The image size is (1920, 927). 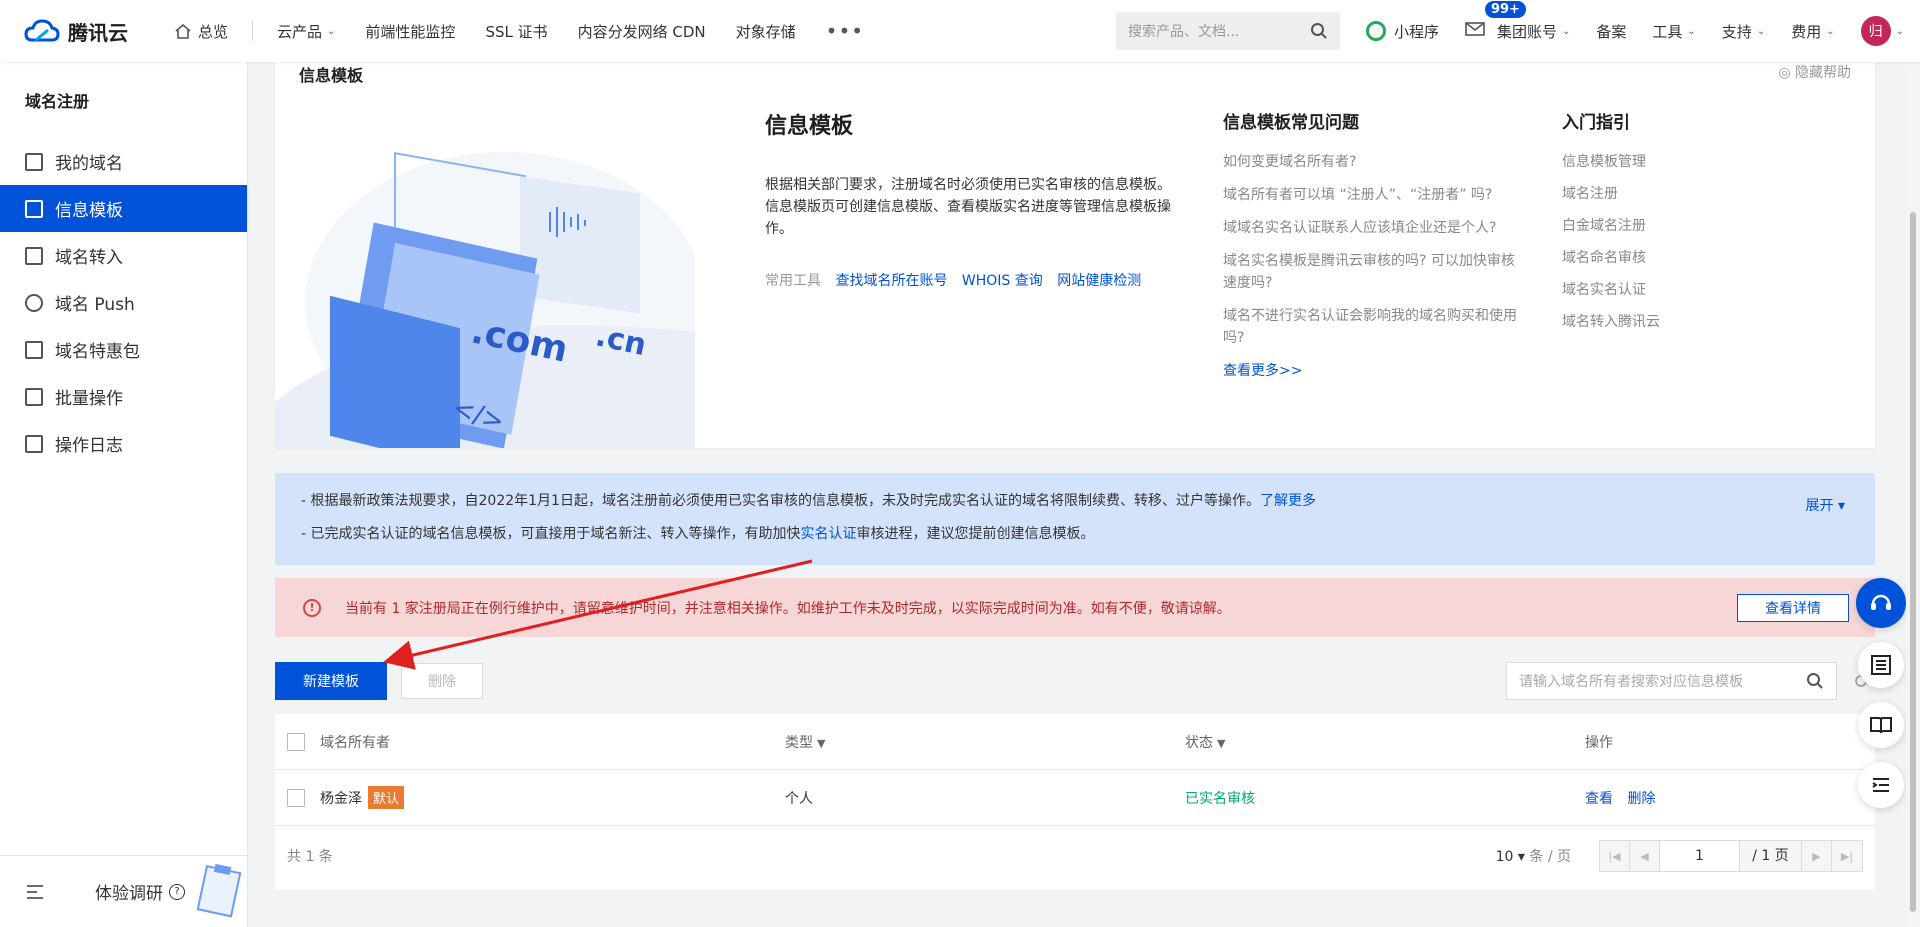 I want to click on faq-more-link: 查看更多>>, so click(x=1373, y=370).